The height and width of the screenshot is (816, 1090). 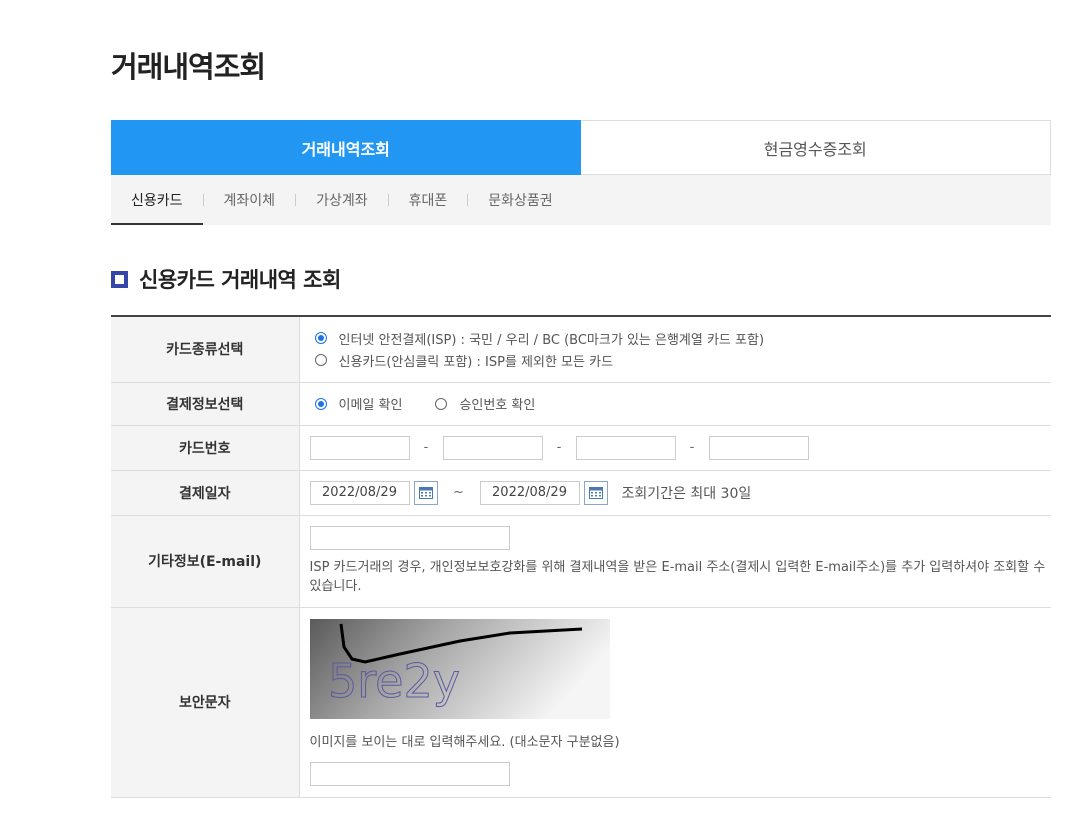 What do you see at coordinates (157, 200) in the screenshot?
I see `subtab-credit-card: 신용카드` at bounding box center [157, 200].